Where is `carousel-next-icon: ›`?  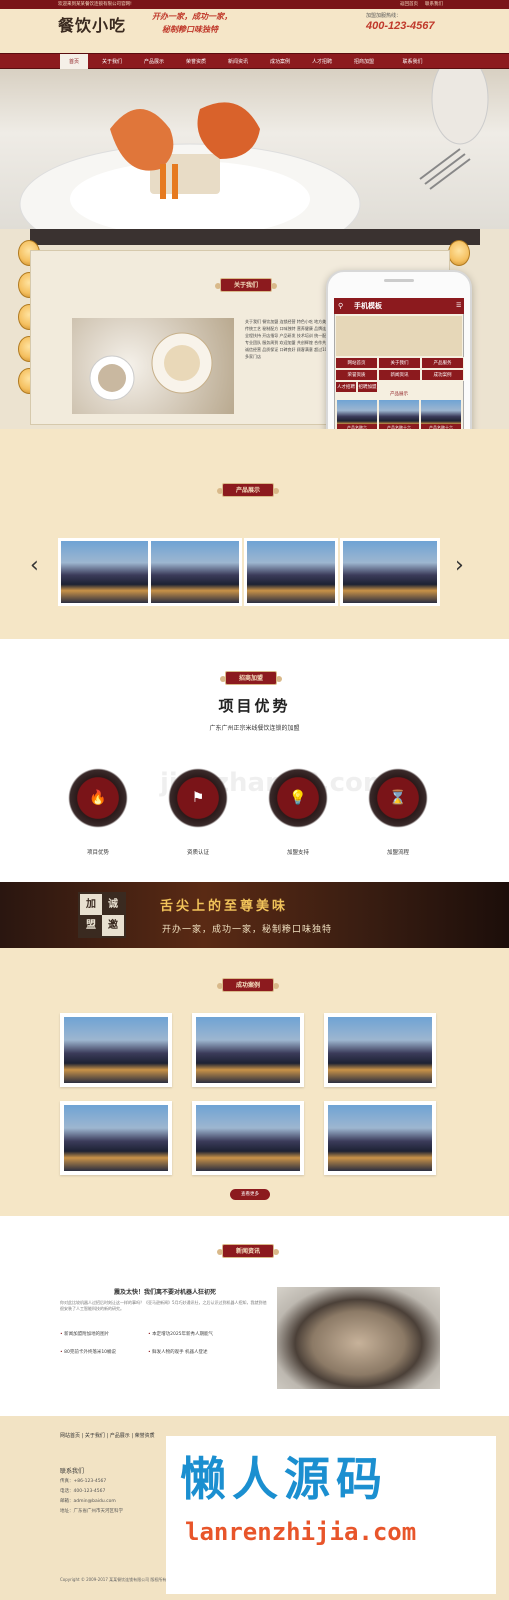 carousel-next-icon: › is located at coordinates (459, 565).